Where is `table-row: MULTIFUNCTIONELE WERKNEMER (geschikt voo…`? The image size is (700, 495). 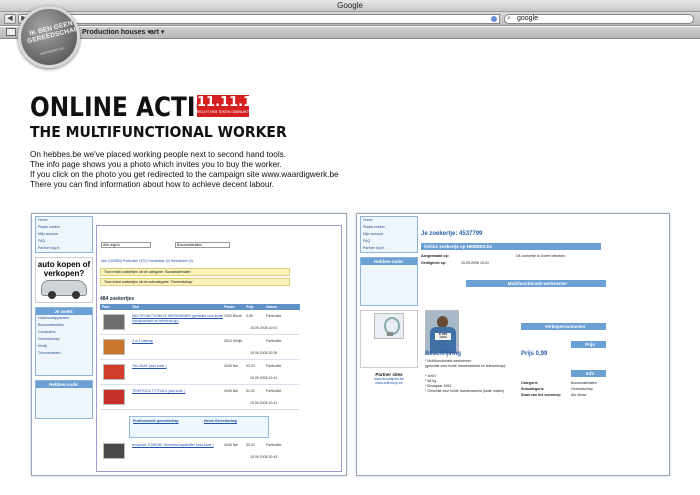 table-row: MULTIFUNCTIONELE WERKNEMER (geschikt voo… is located at coordinates (200, 323).